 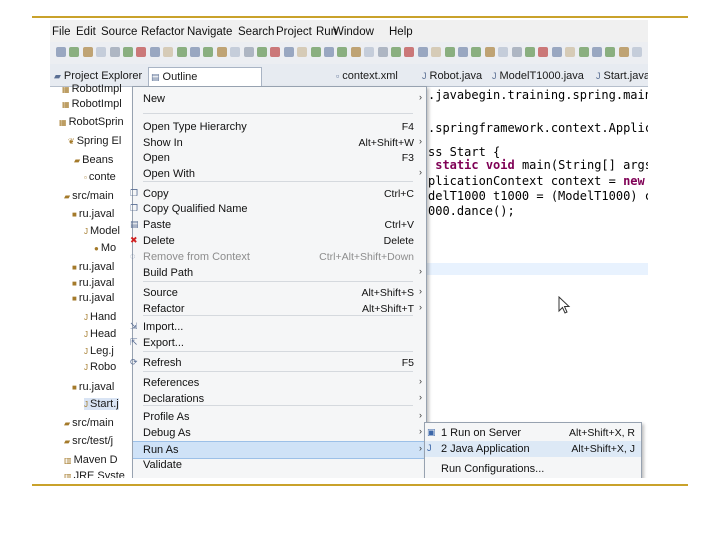 What do you see at coordinates (279, 99) in the screenshot?
I see `menu-item-new: New ›` at bounding box center [279, 99].